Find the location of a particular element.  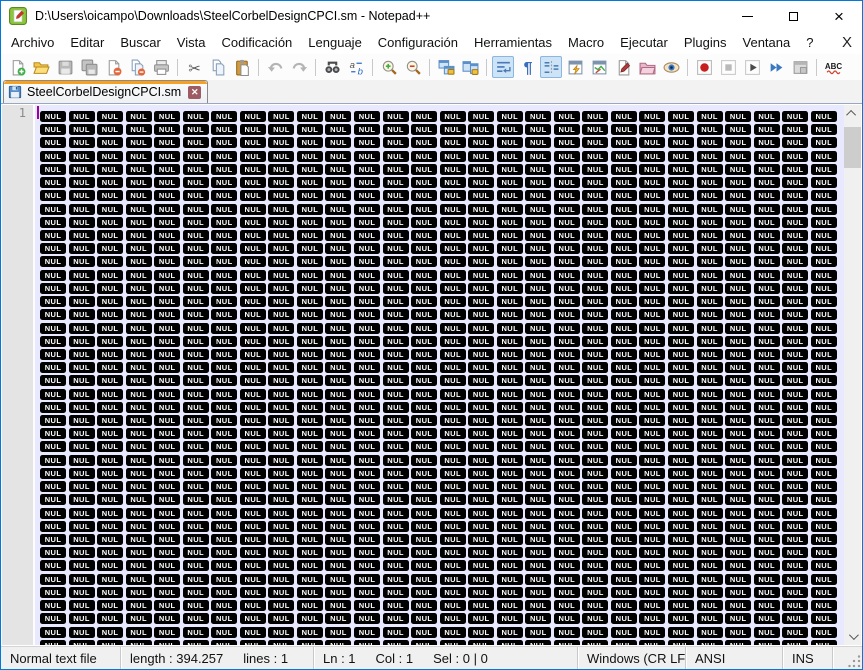

status-doc-type: Normal text file is located at coordinates (61, 658).